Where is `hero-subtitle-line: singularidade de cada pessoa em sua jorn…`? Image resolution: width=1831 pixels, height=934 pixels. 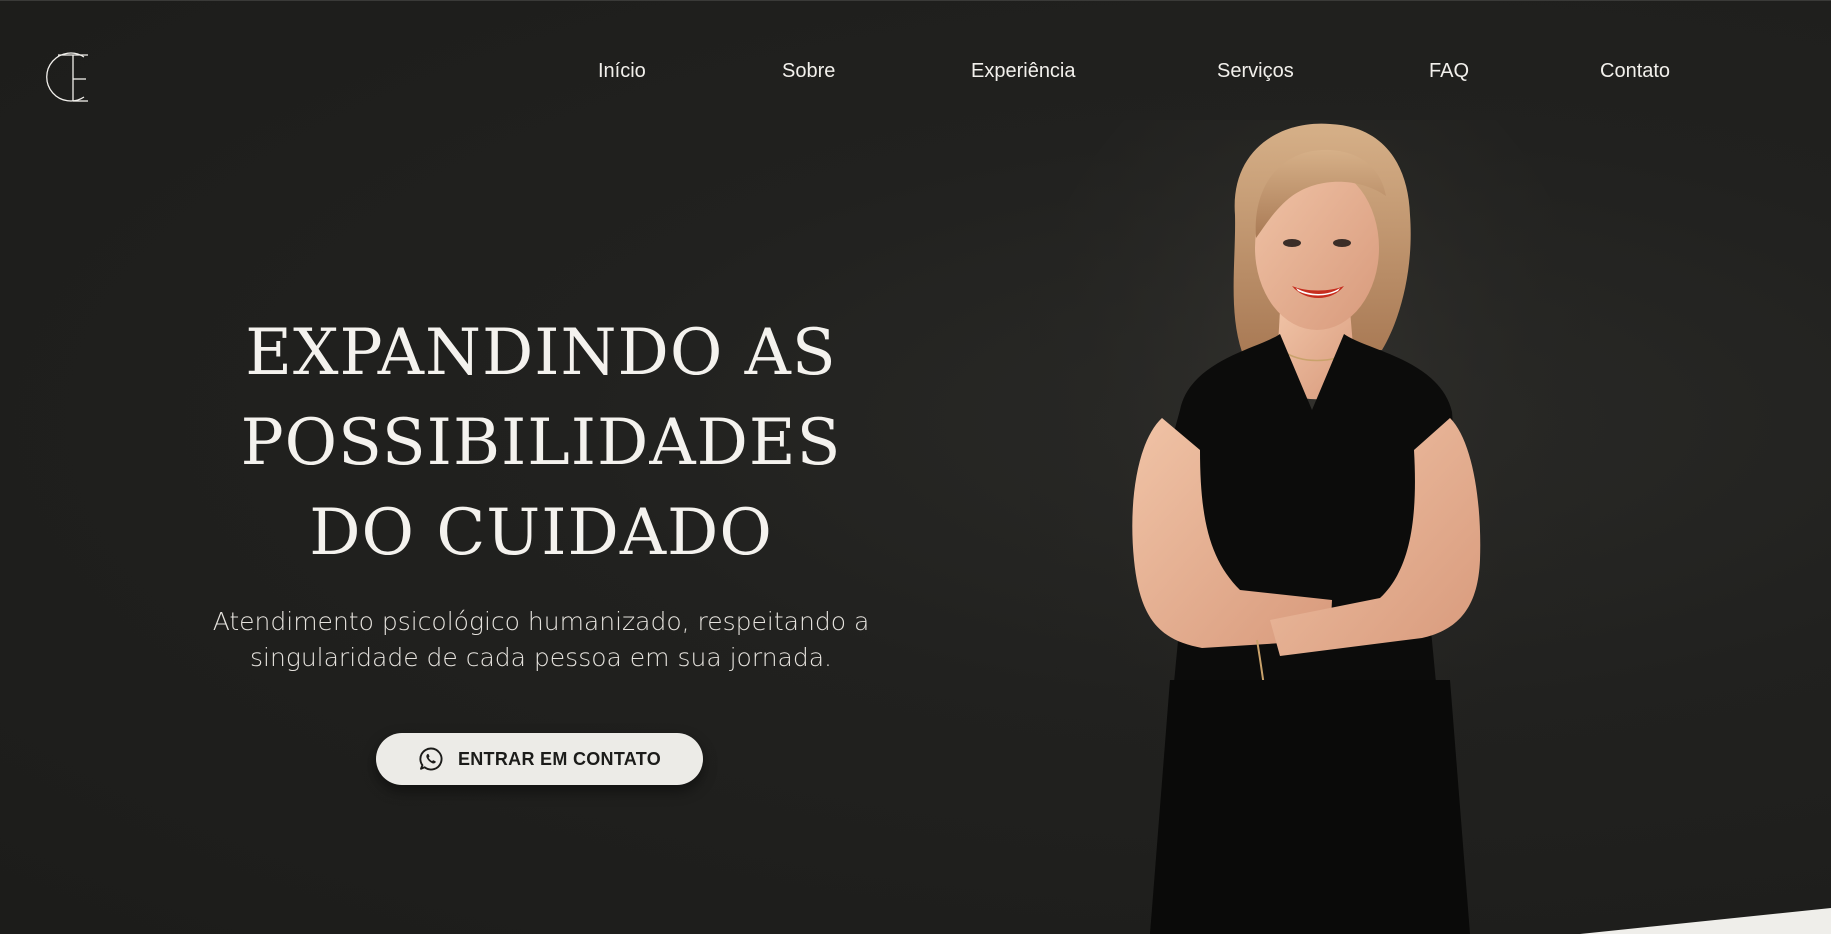 hero-subtitle-line: singularidade de cada pessoa em sua jorn… is located at coordinates (541, 657).